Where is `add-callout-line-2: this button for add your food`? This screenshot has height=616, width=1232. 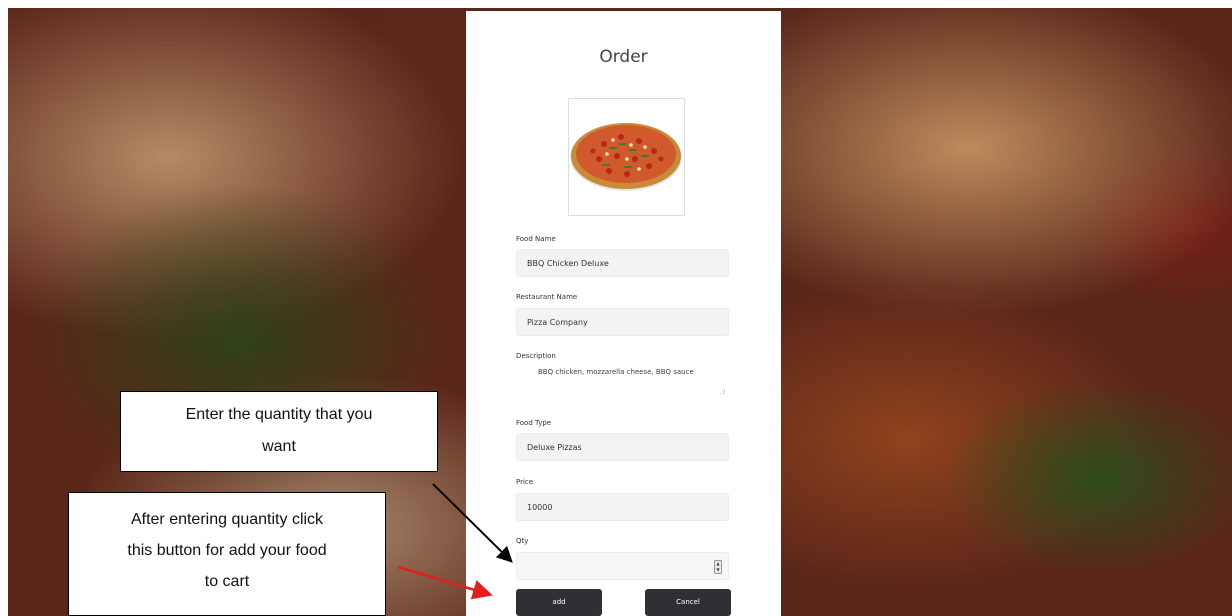 add-callout-line-2: this button for add your food is located at coordinates (227, 550).